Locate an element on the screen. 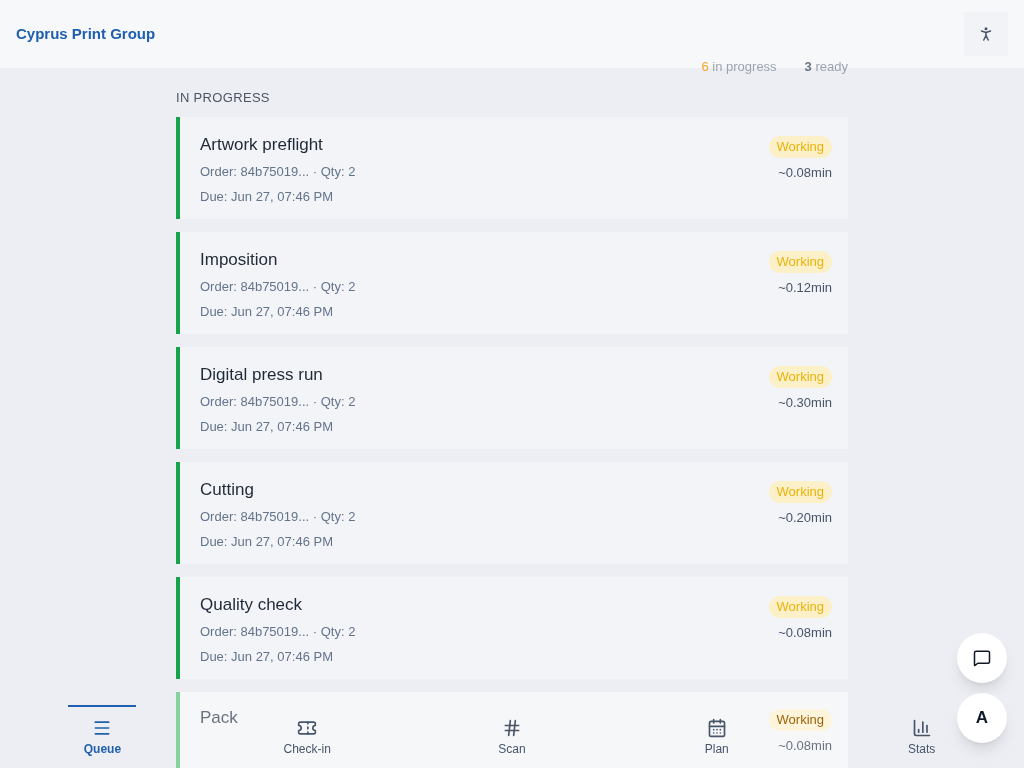 This screenshot has height=768, width=1024. nav-tab: Scan is located at coordinates (512, 736).